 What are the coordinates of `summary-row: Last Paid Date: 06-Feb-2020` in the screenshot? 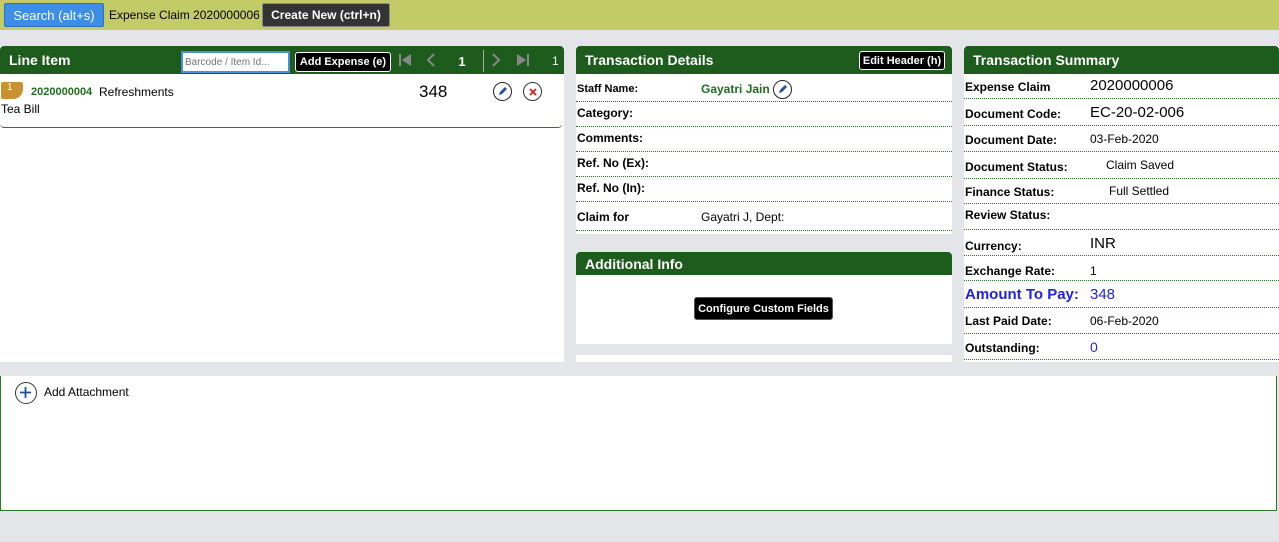 It's located at (1121, 321).